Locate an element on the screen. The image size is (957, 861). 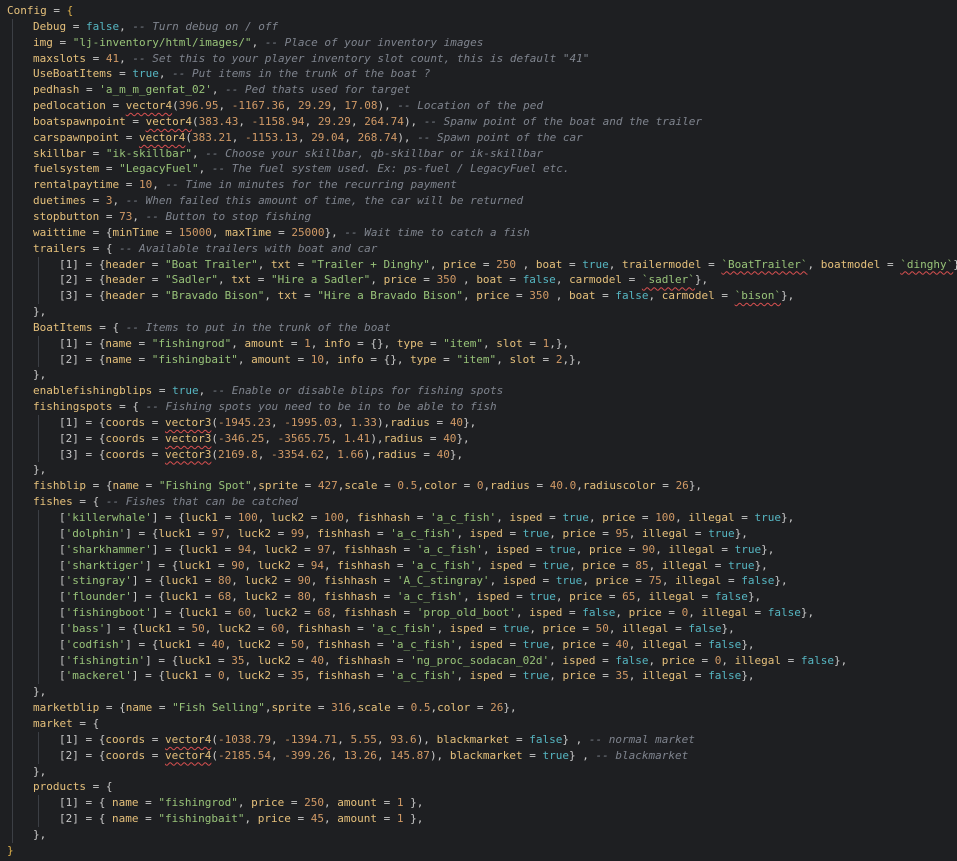
code-token: radius is located at coordinates (410, 422).